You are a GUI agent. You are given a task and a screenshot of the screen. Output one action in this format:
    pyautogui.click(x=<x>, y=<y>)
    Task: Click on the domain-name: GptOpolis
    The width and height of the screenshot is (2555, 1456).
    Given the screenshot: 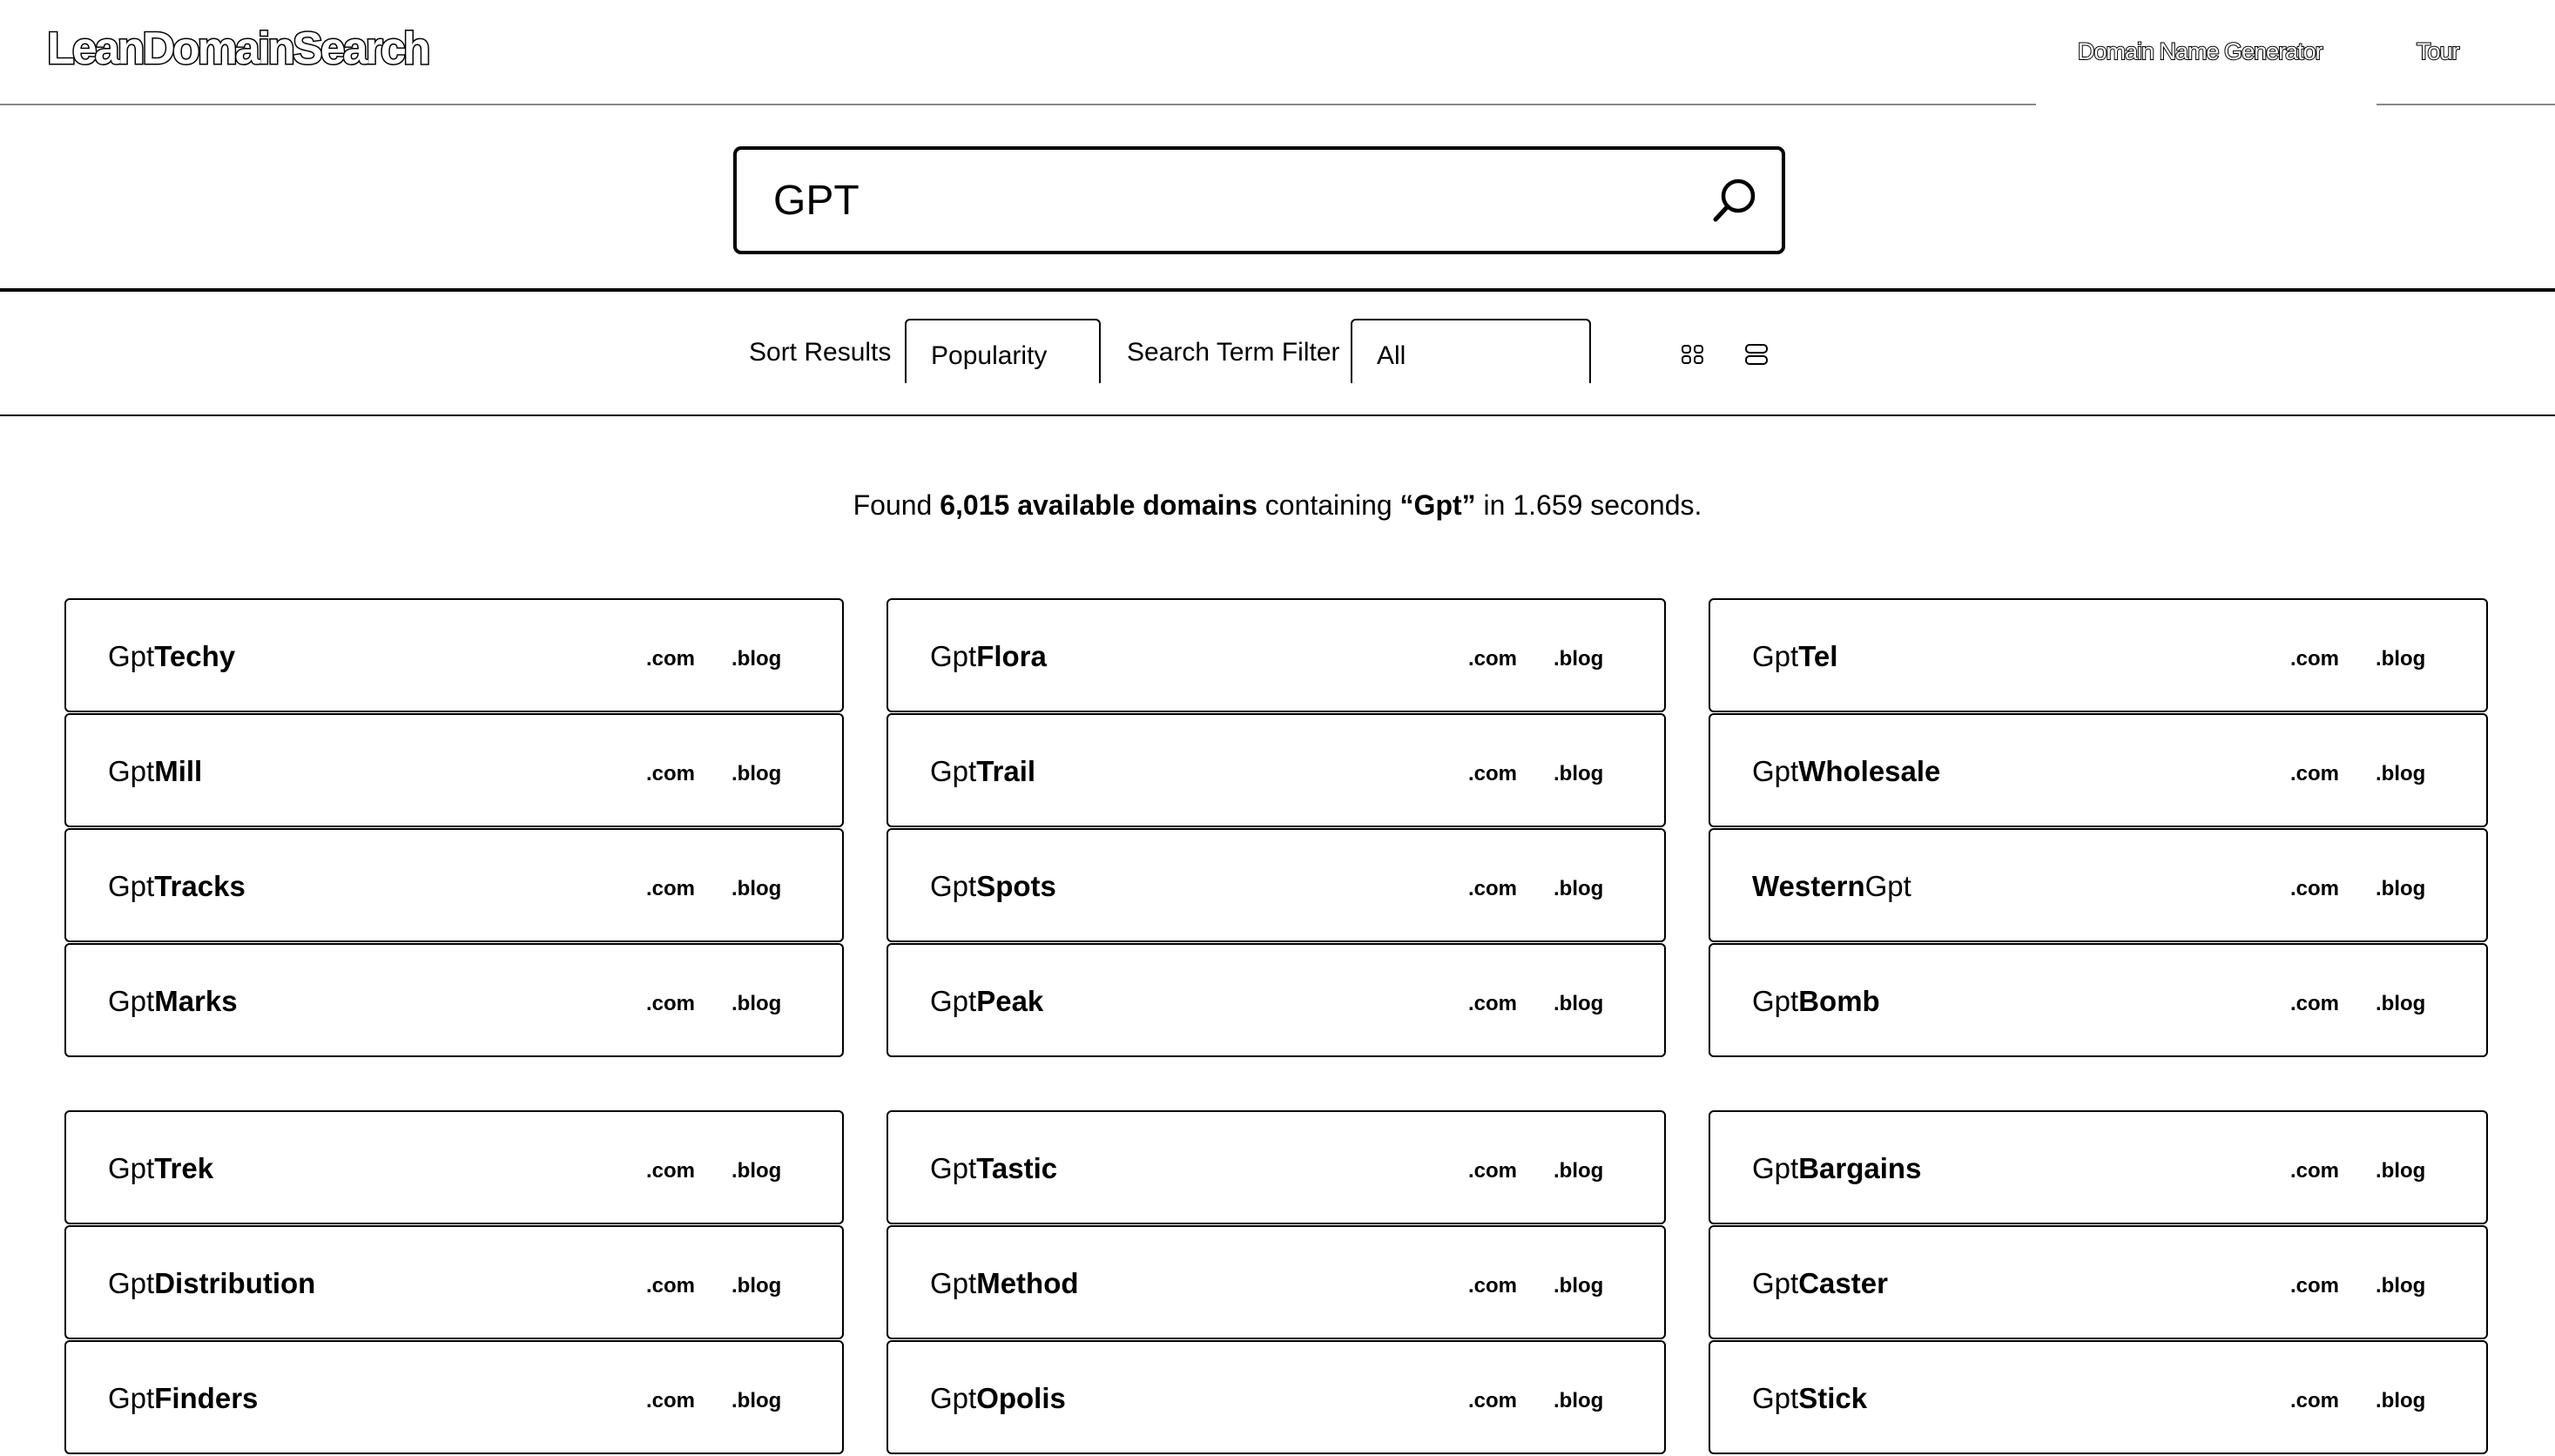 What is the action you would take?
    pyautogui.click(x=998, y=1398)
    